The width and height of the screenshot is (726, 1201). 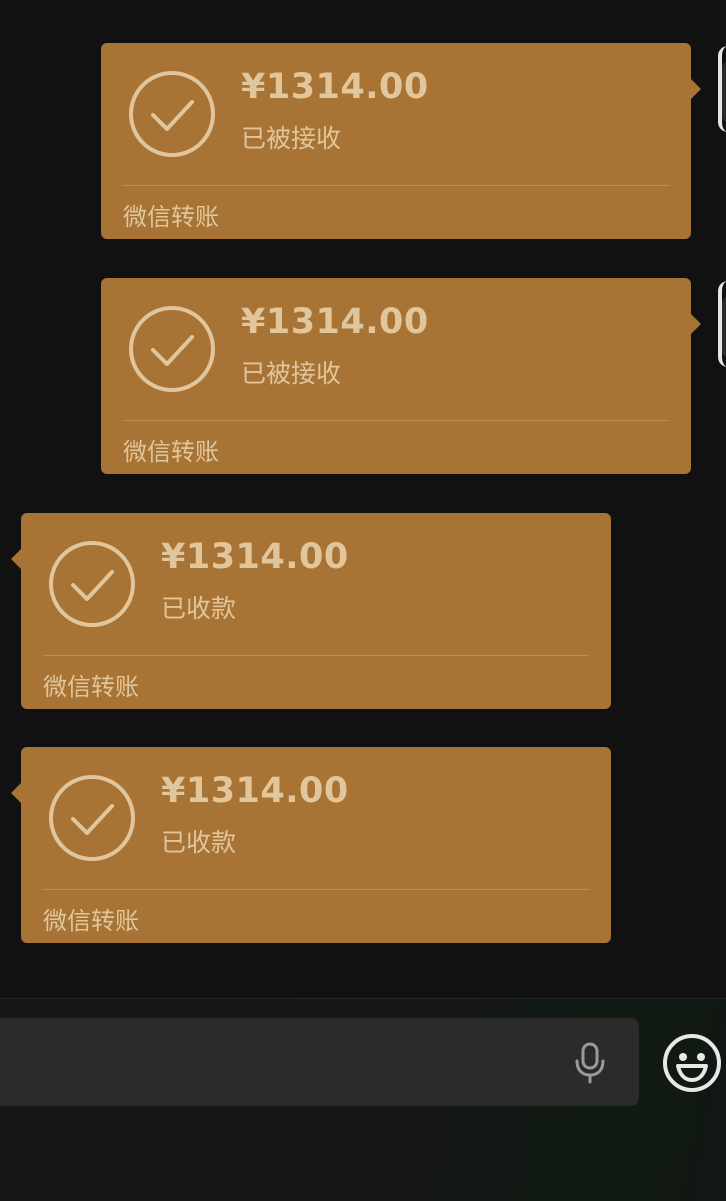 What do you see at coordinates (319, 1062) in the screenshot?
I see `message-input` at bounding box center [319, 1062].